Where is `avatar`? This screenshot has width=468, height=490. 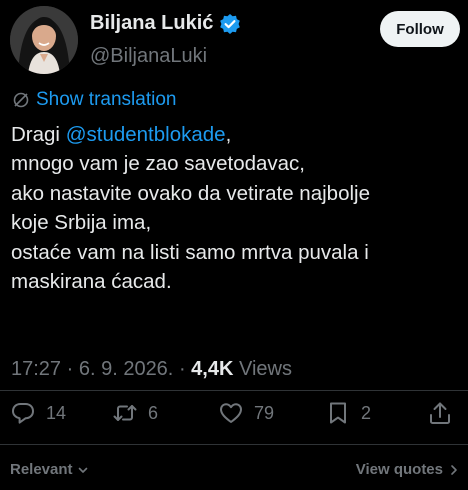 avatar is located at coordinates (44, 40).